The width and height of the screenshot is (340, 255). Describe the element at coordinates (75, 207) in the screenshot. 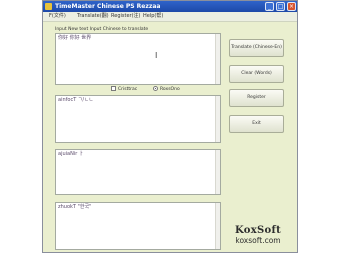

I see `output-text-3: zhuokT "한국"` at that location.